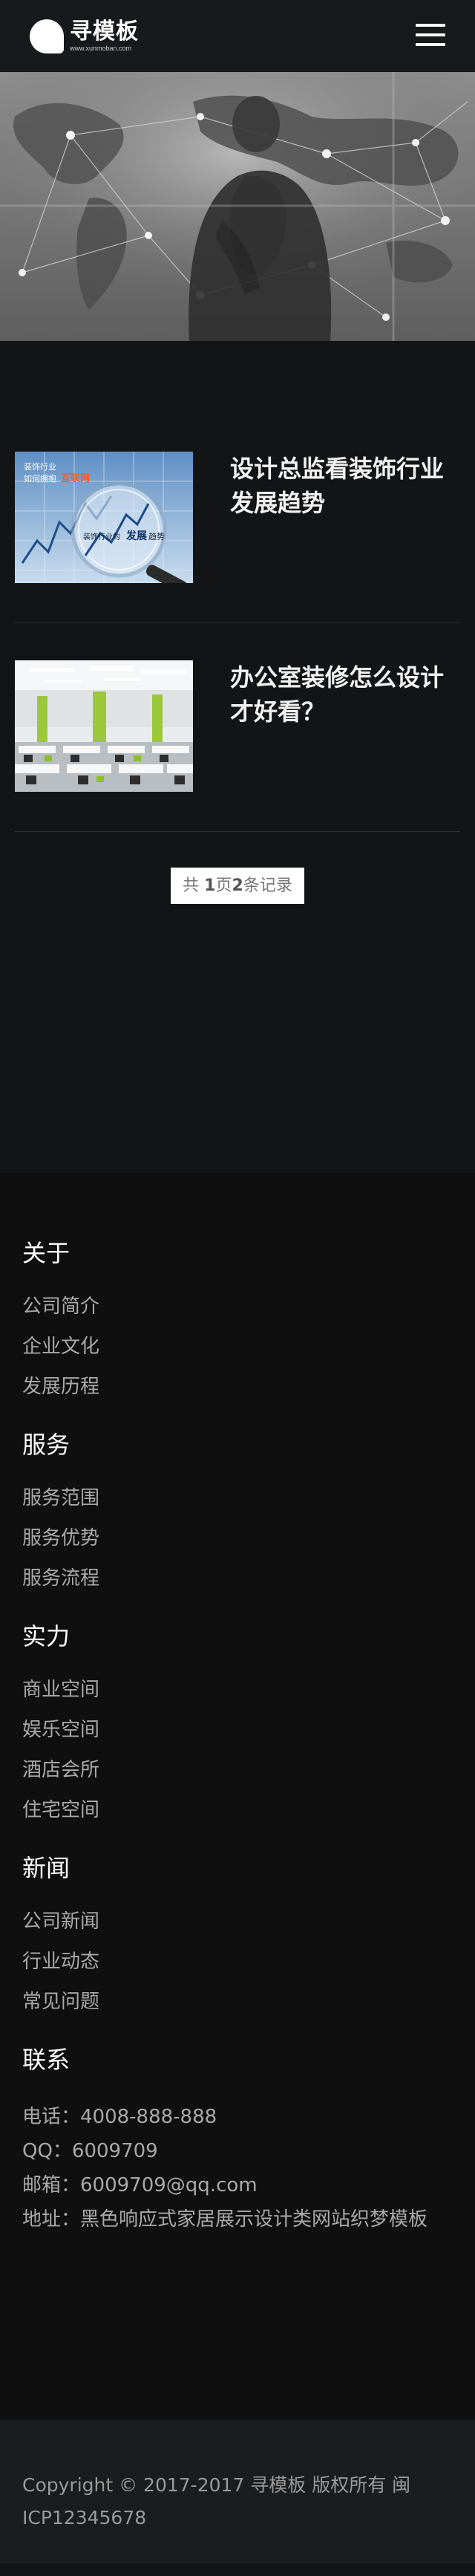 This screenshot has height=2576, width=475. Describe the element at coordinates (140, 2185) in the screenshot. I see `contact-email: 邮箱：6009709@qq.com` at that location.